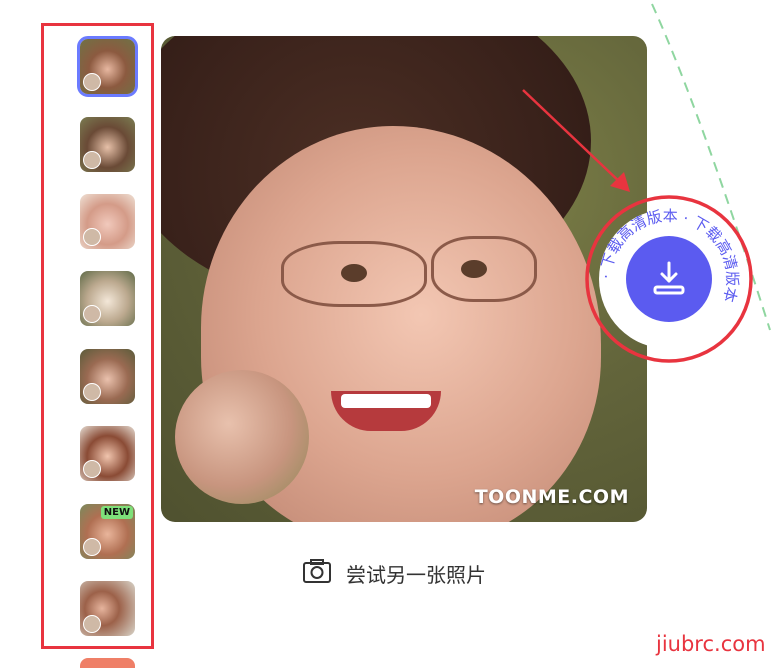 The image size is (784, 668). Describe the element at coordinates (711, 644) in the screenshot. I see `site-watermark: jiubrc.com` at that location.